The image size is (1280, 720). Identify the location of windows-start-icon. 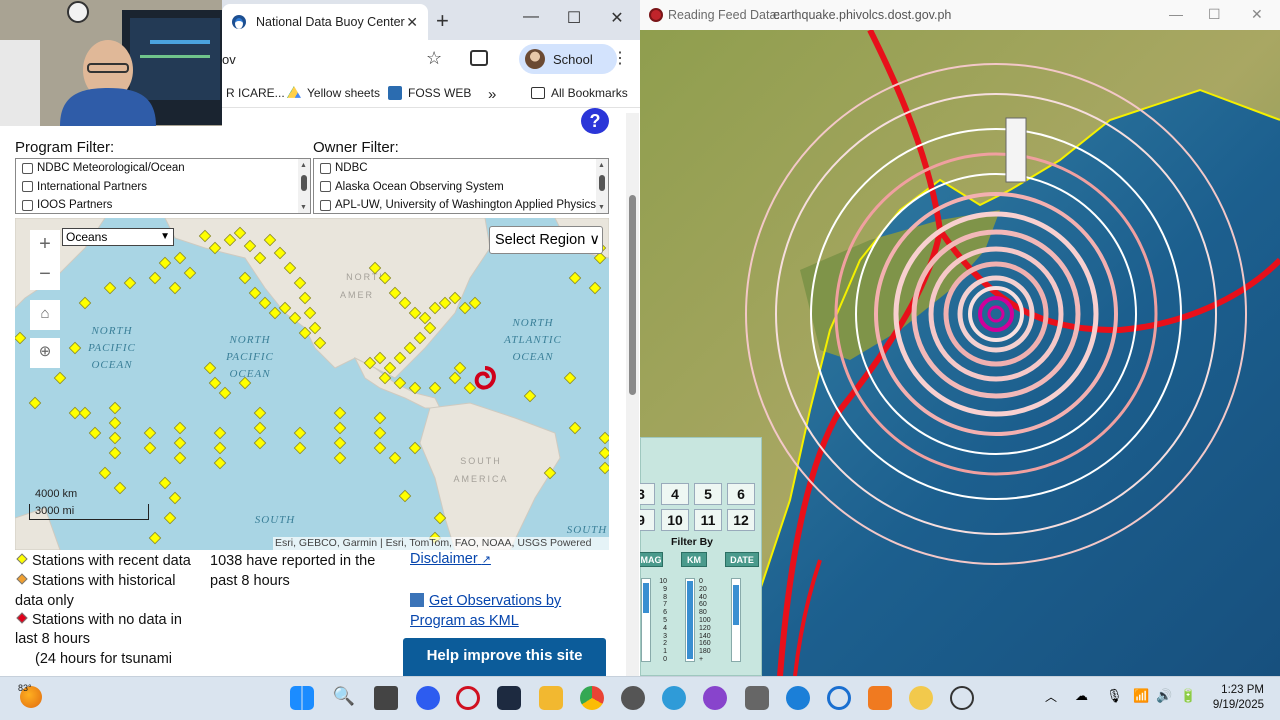
(302, 698).